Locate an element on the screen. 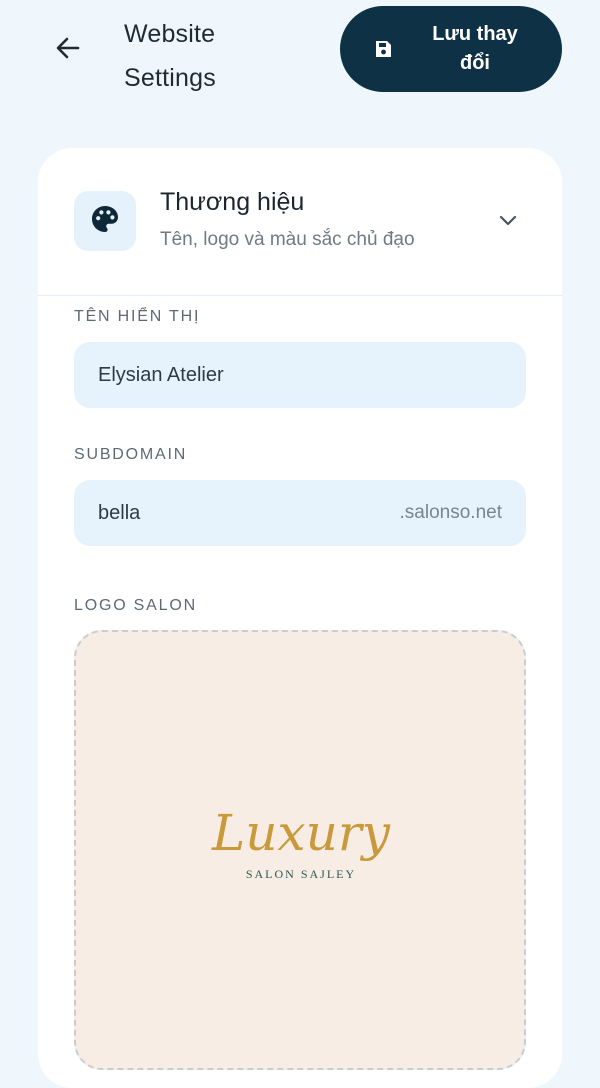 The width and height of the screenshot is (600, 1088). arrow-left-icon is located at coordinates (68, 50).